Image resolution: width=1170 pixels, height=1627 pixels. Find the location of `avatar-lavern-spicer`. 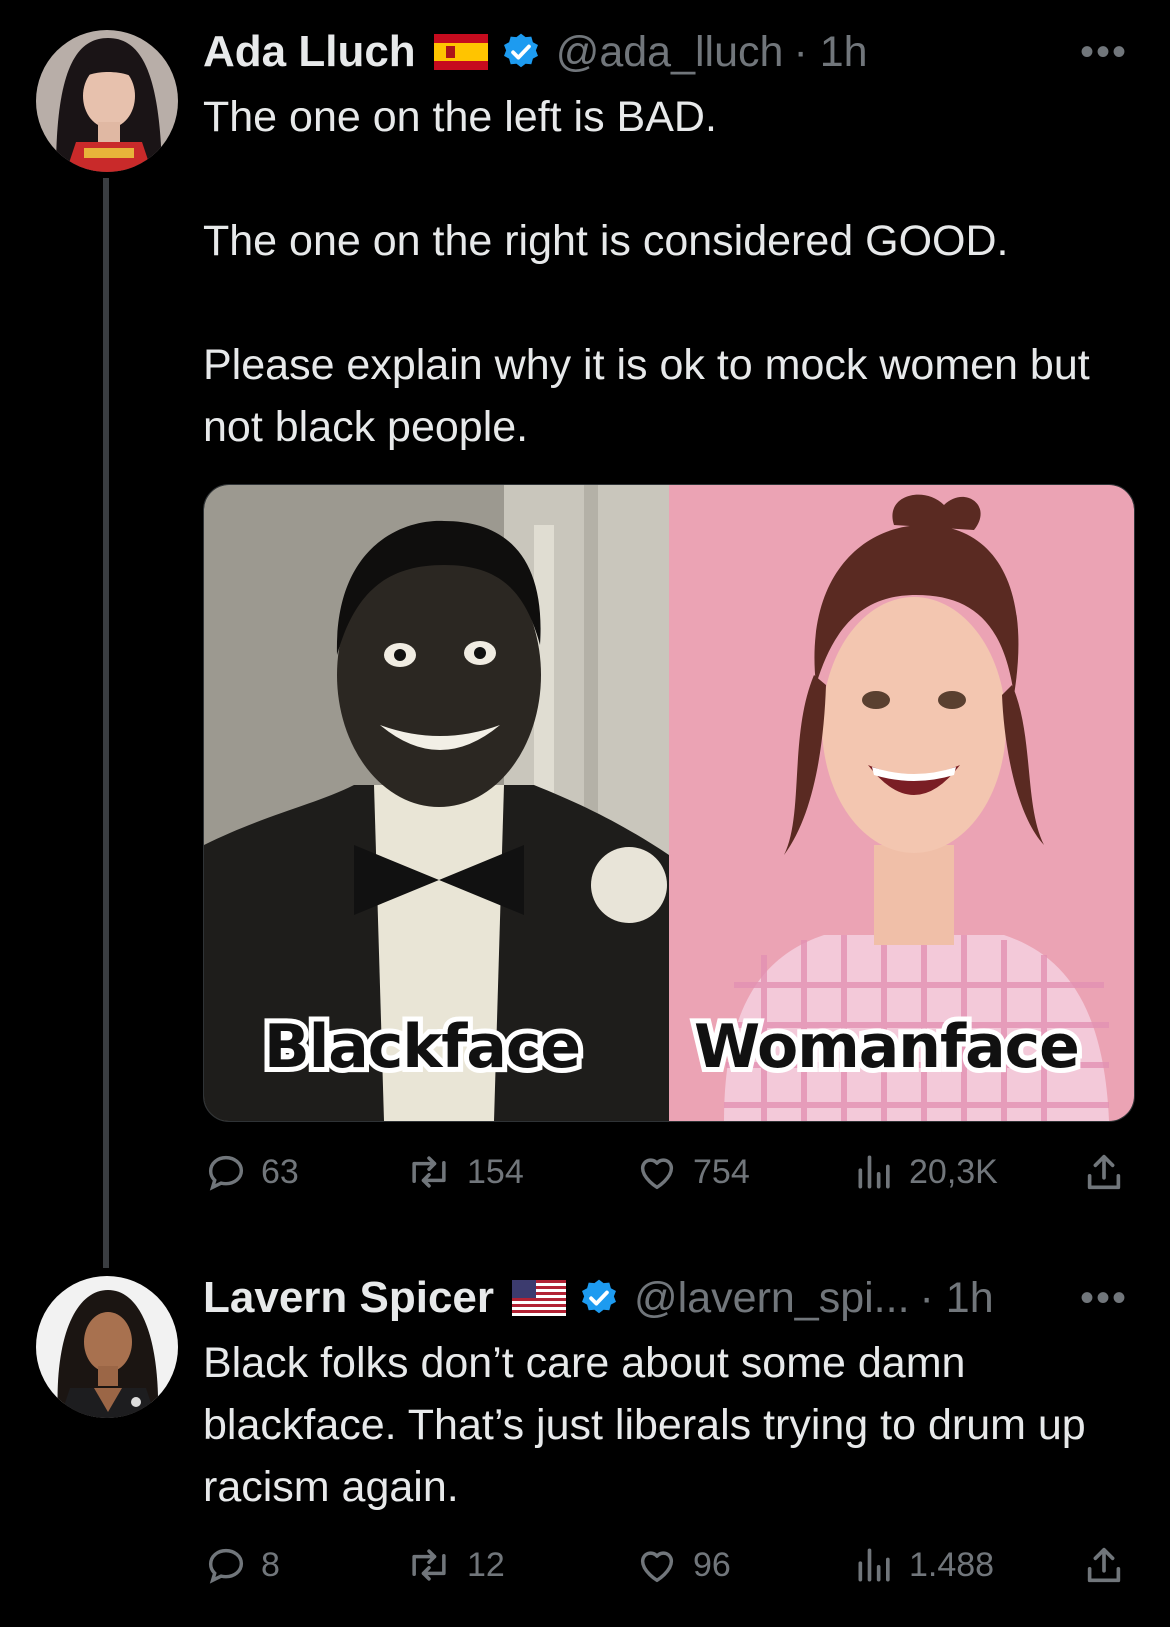

avatar-lavern-spicer is located at coordinates (107, 1347).